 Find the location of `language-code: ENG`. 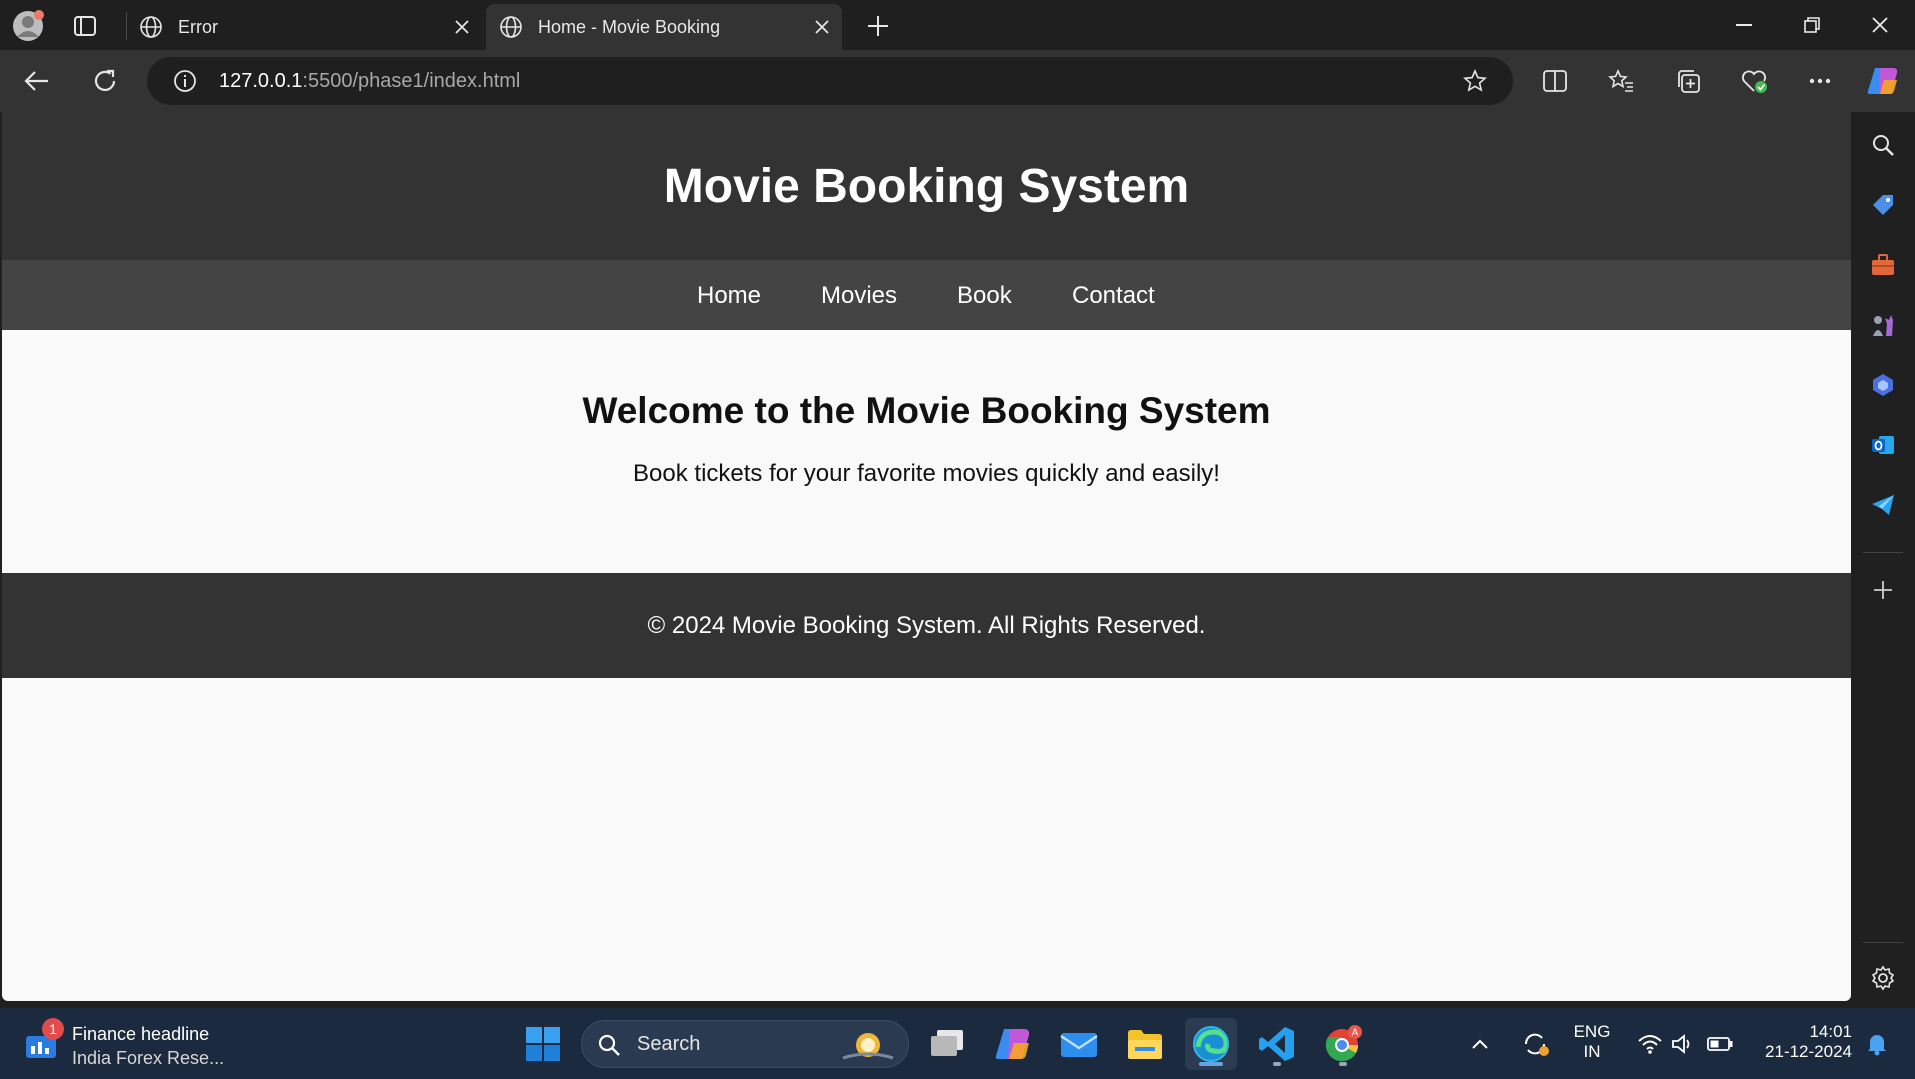

language-code: ENG is located at coordinates (1592, 1031).